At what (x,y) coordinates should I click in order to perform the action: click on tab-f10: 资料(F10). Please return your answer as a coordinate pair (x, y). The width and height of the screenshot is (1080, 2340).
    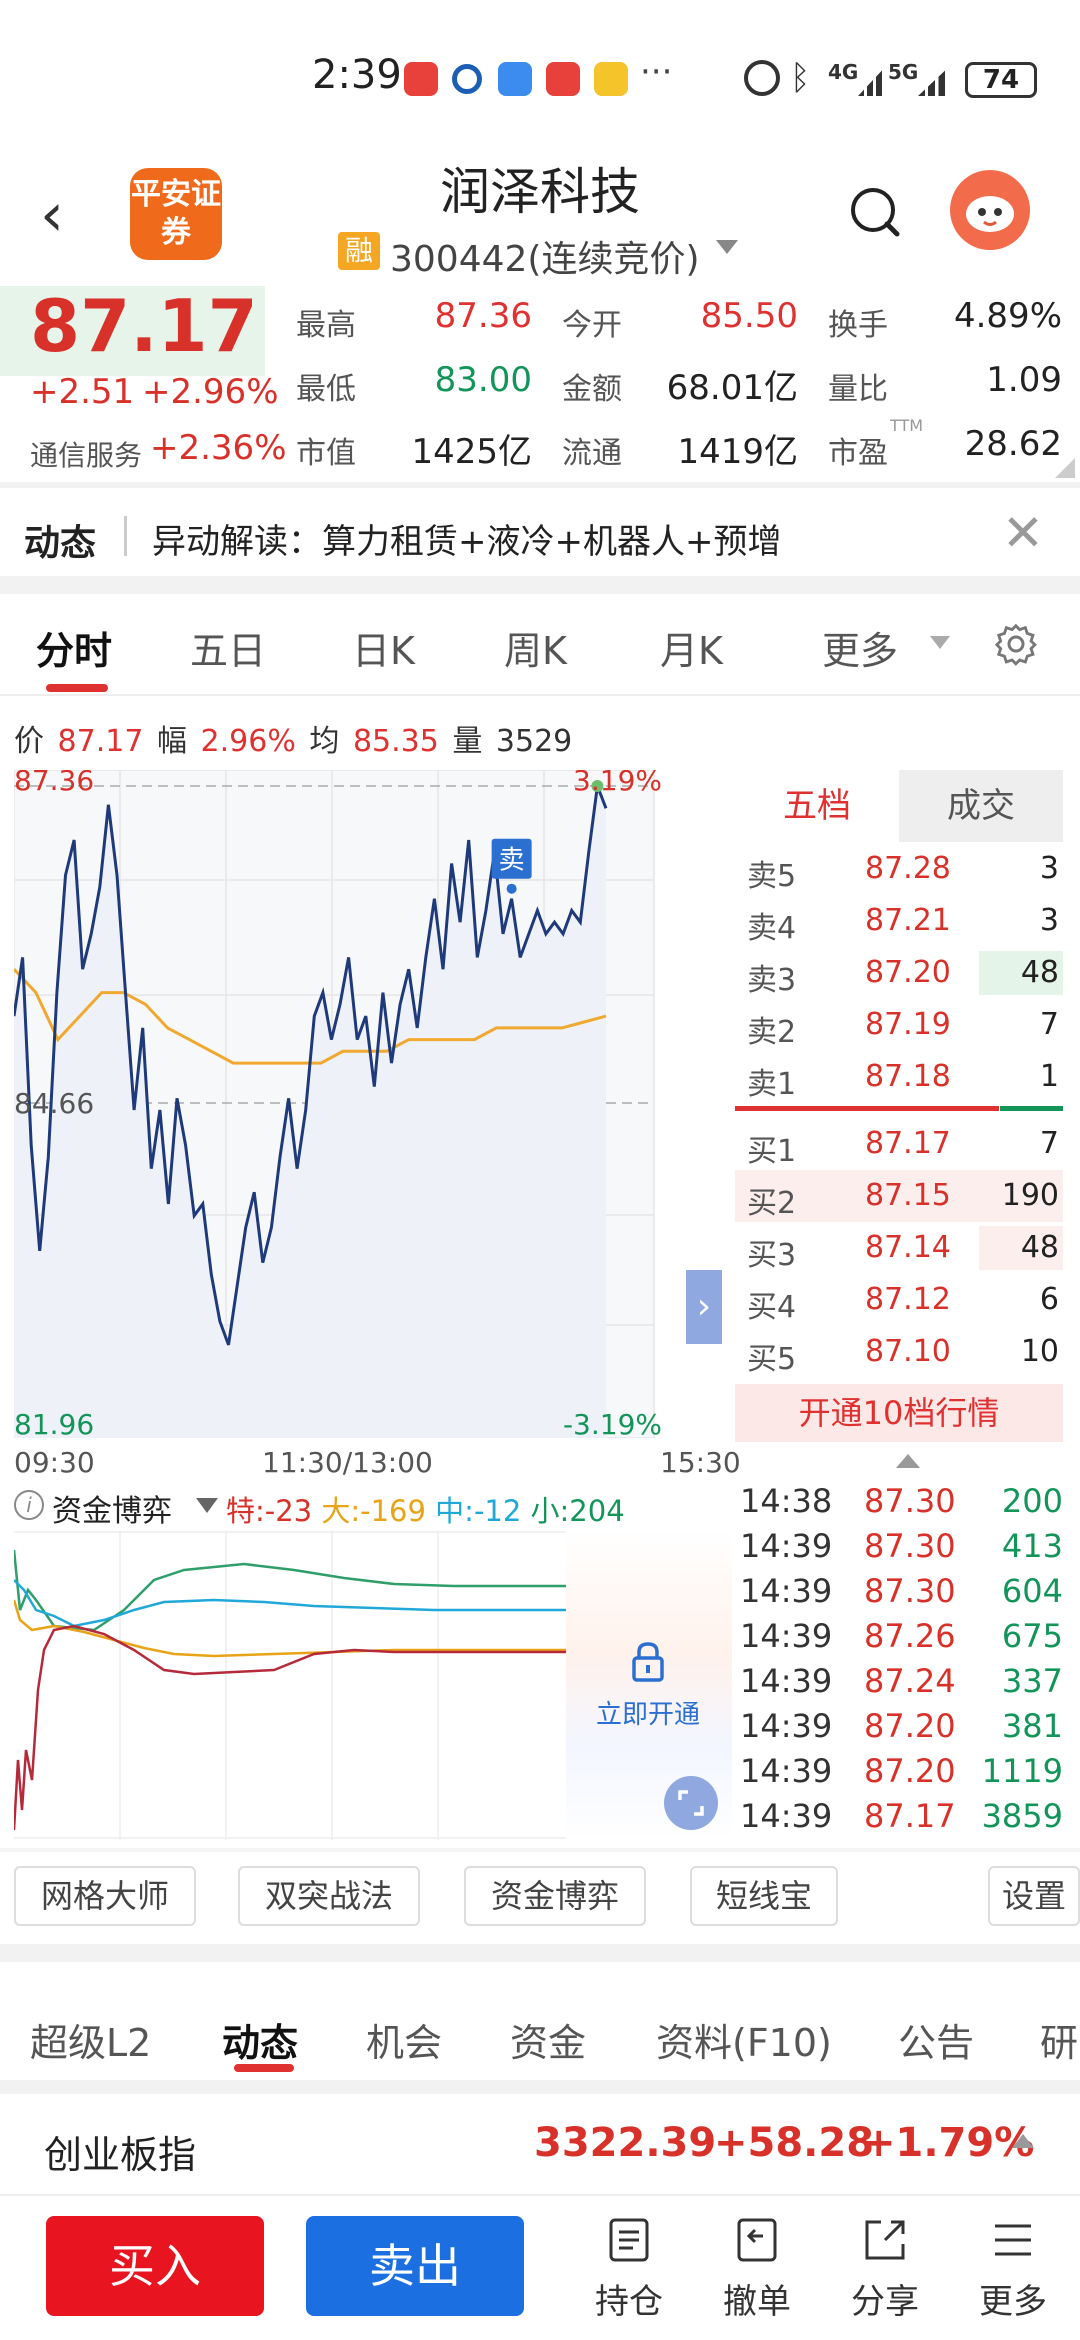
    Looking at the image, I should click on (744, 2039).